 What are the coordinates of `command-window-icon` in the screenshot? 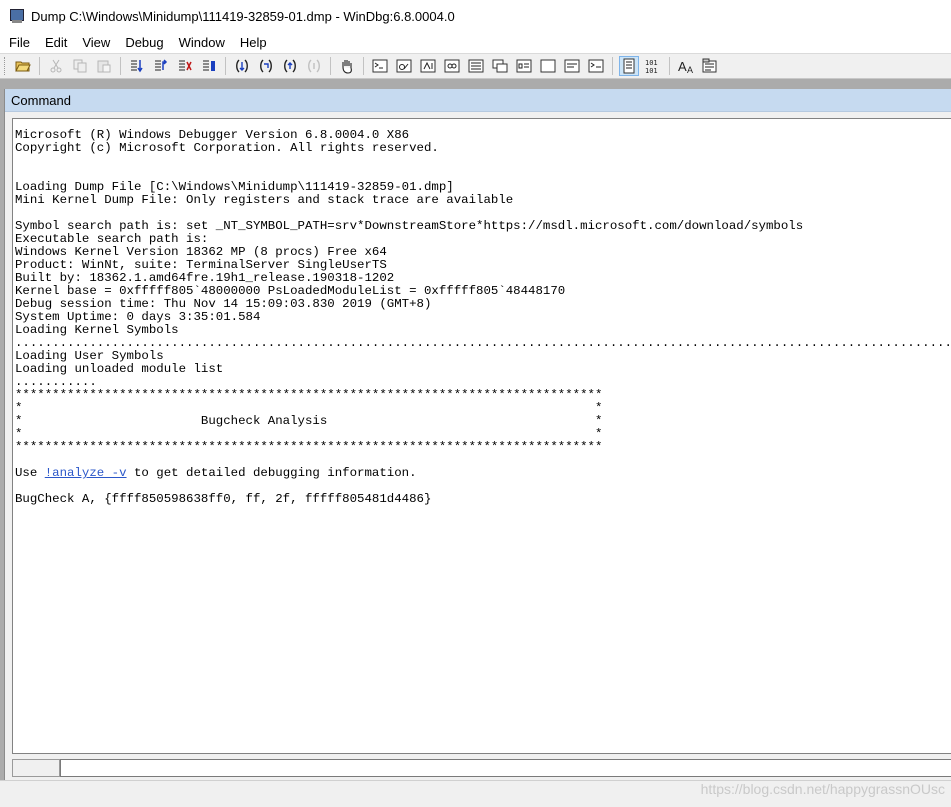 It's located at (380, 66).